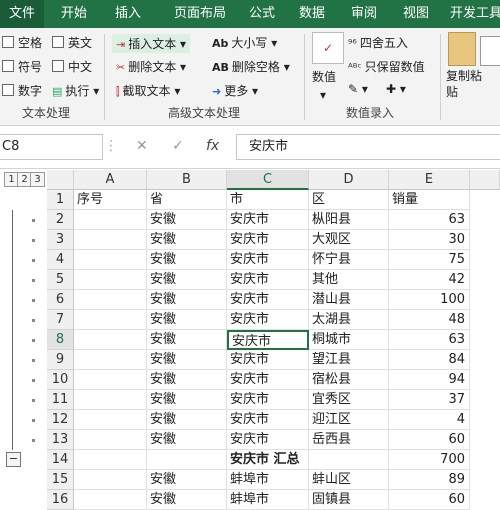  What do you see at coordinates (110, 500) in the screenshot?
I see `cell-A16` at bounding box center [110, 500].